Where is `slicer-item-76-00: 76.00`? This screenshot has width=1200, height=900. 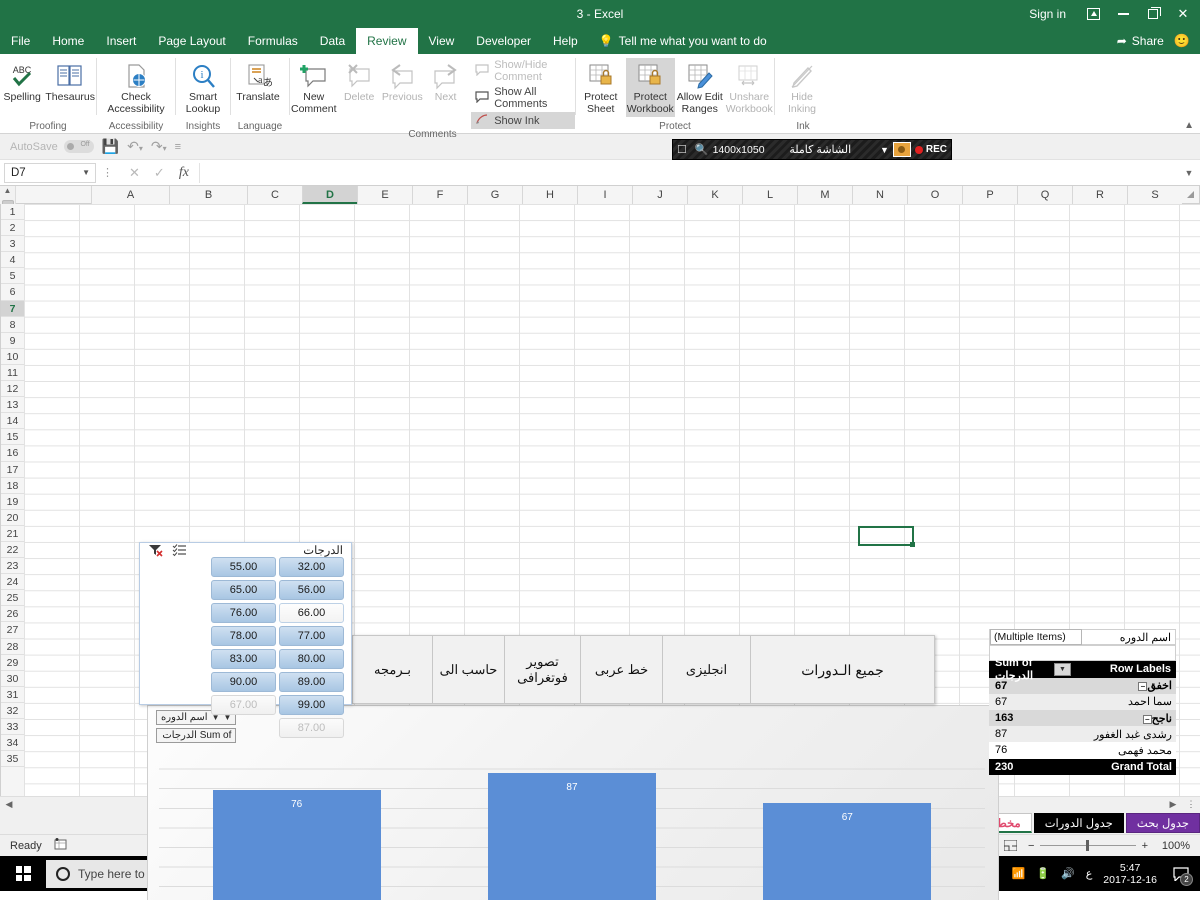
slicer-item-76-00: 76.00 is located at coordinates (243, 613).